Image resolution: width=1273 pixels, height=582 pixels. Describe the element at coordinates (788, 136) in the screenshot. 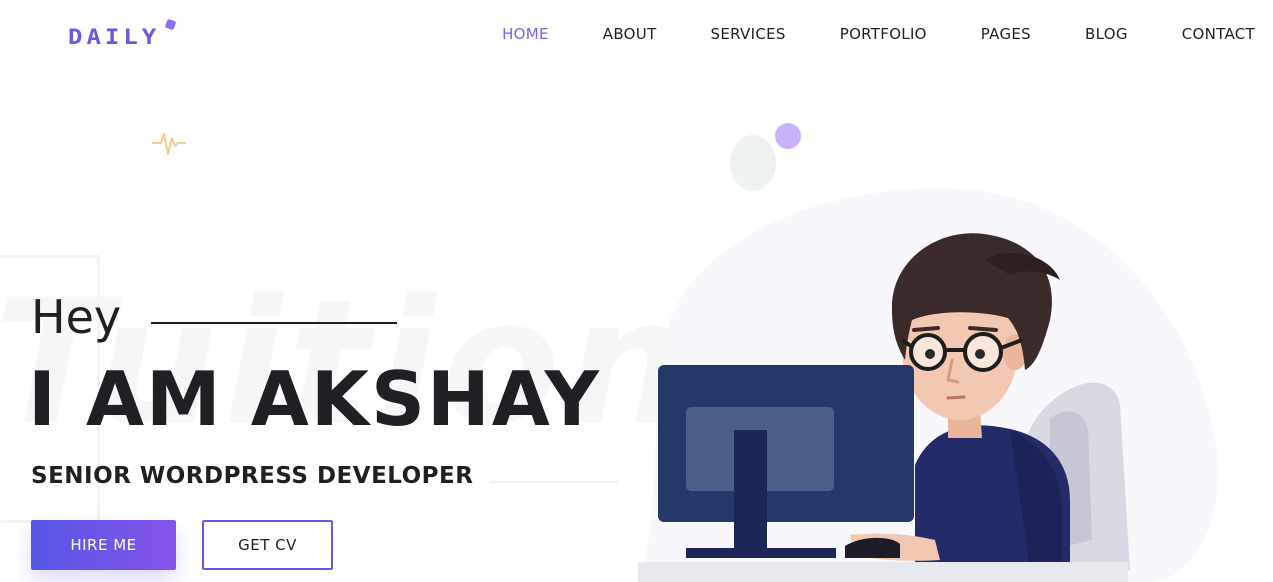

I see `decorative-circle-purple` at that location.